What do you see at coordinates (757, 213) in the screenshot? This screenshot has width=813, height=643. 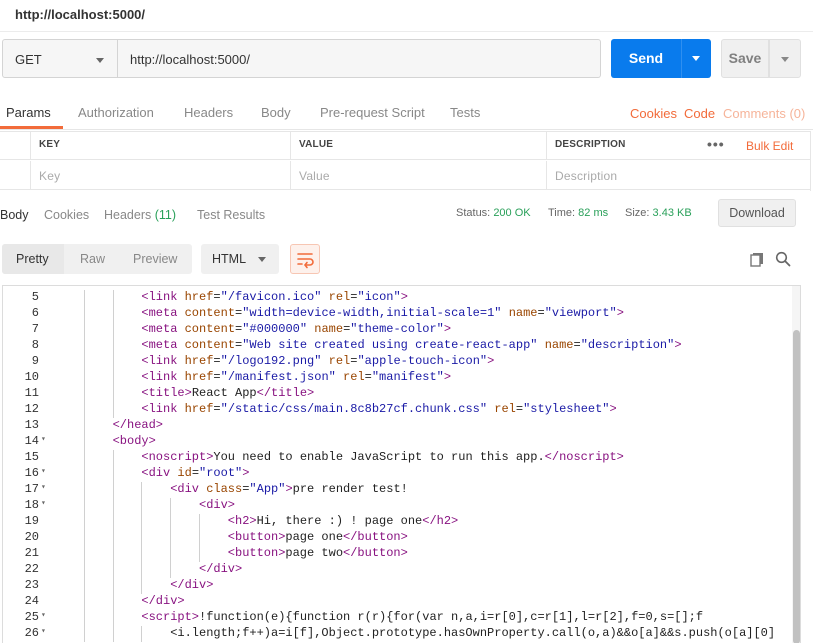 I see `download-button: Download` at bounding box center [757, 213].